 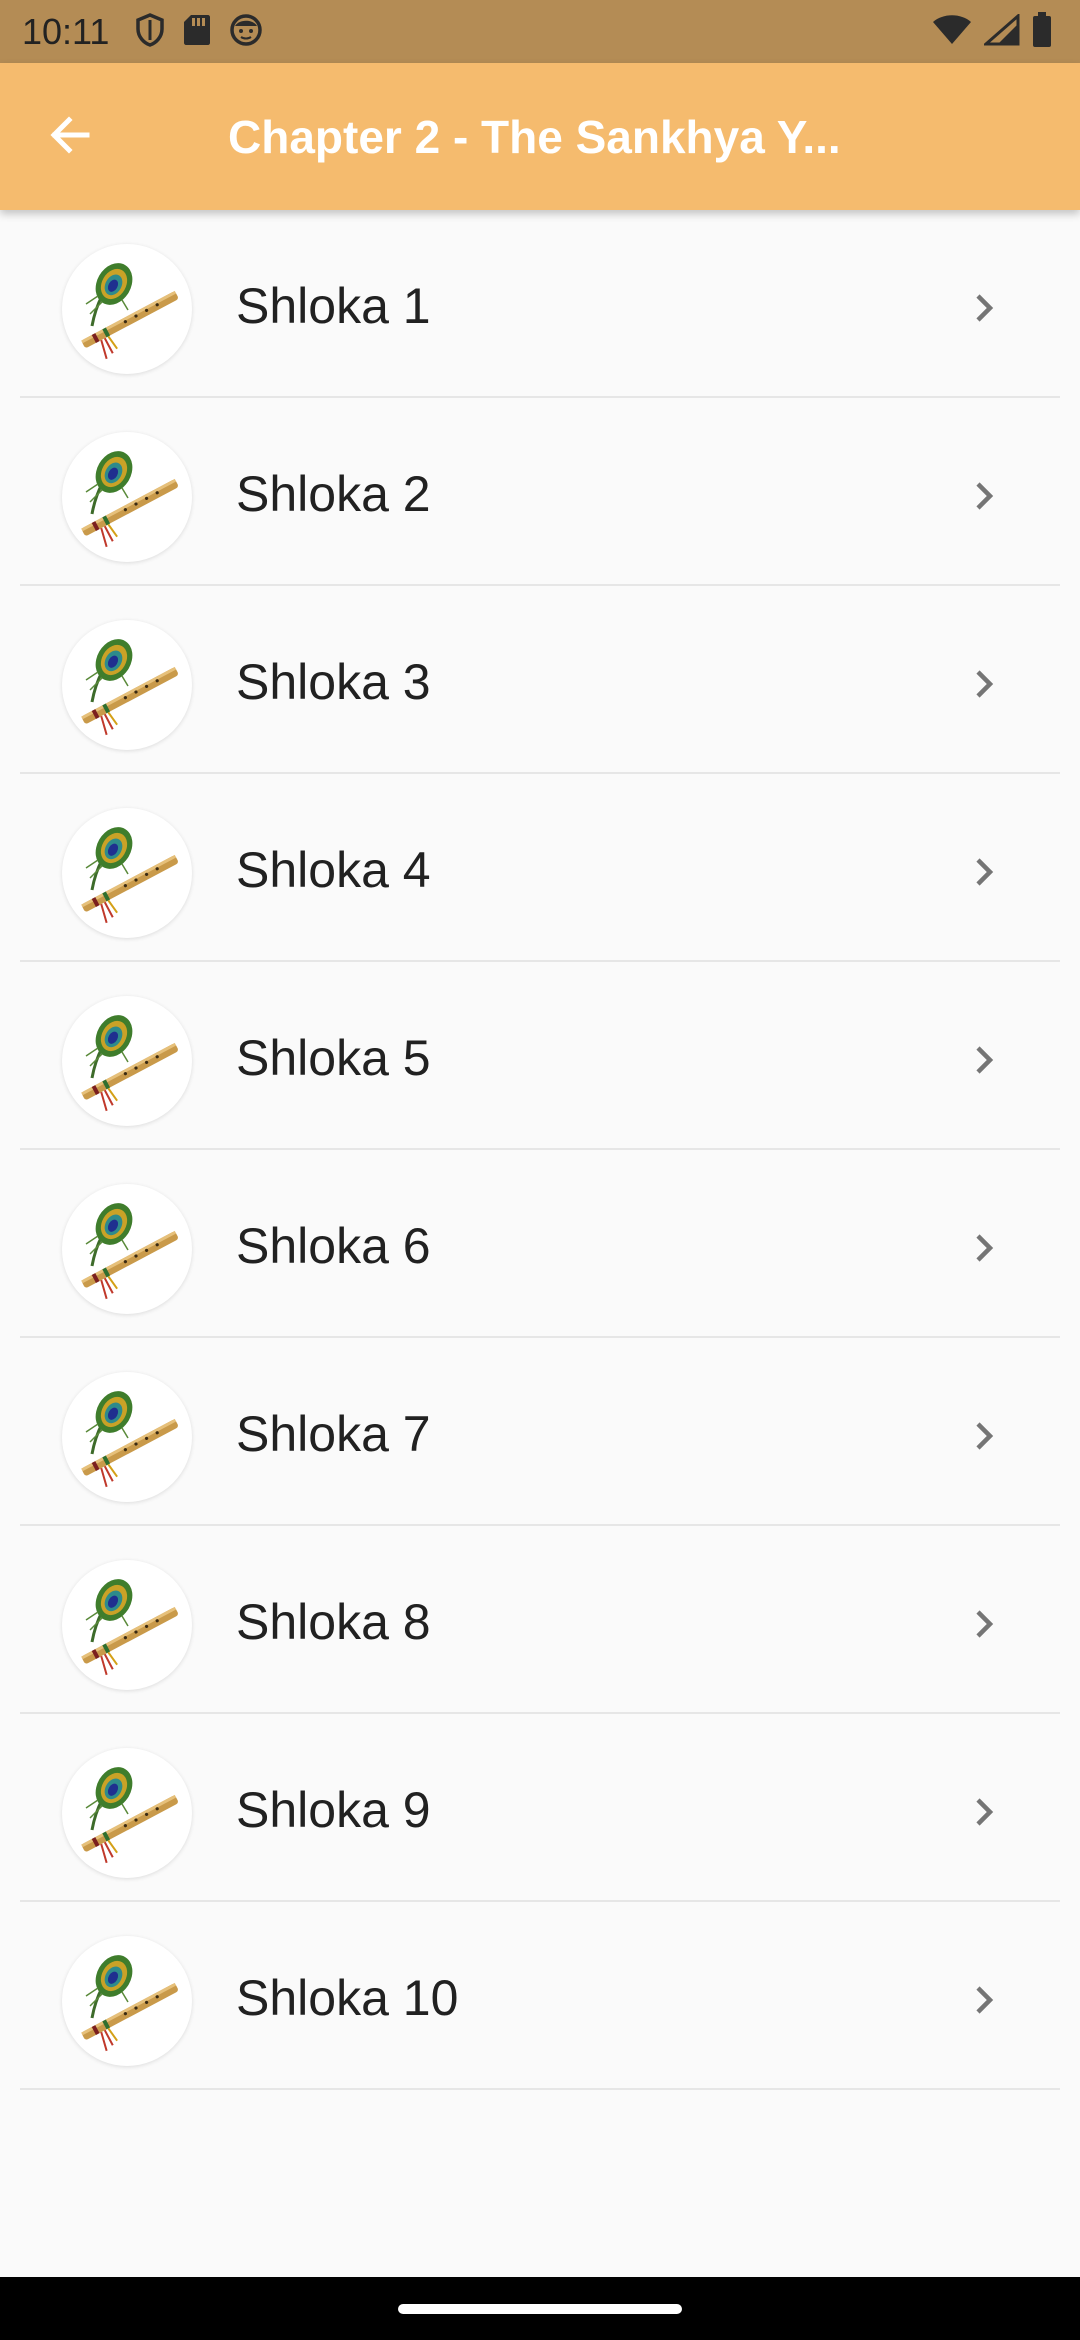 I want to click on arrow-left-icon, so click(x=70, y=137).